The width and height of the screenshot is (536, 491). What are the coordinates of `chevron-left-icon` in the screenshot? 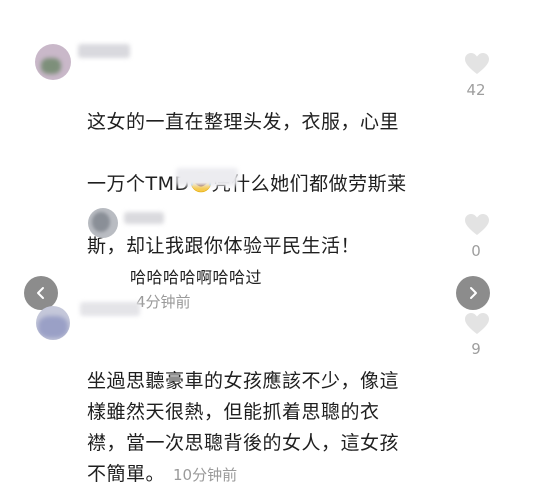 It's located at (40, 293).